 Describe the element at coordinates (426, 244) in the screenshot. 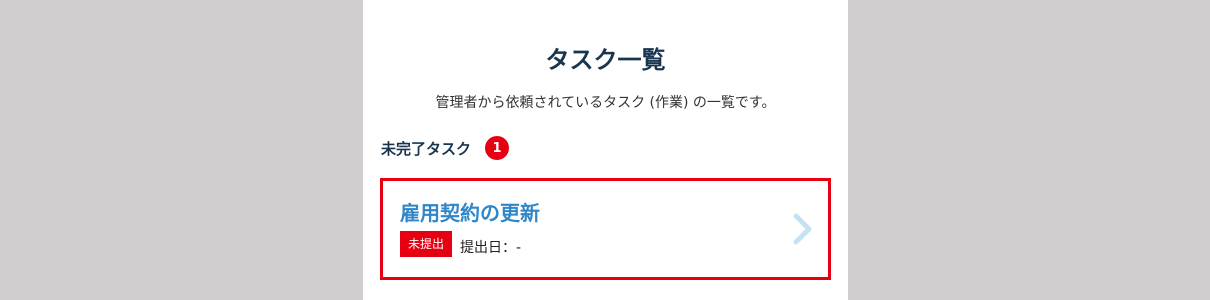

I see `status-badge: 未提出` at that location.